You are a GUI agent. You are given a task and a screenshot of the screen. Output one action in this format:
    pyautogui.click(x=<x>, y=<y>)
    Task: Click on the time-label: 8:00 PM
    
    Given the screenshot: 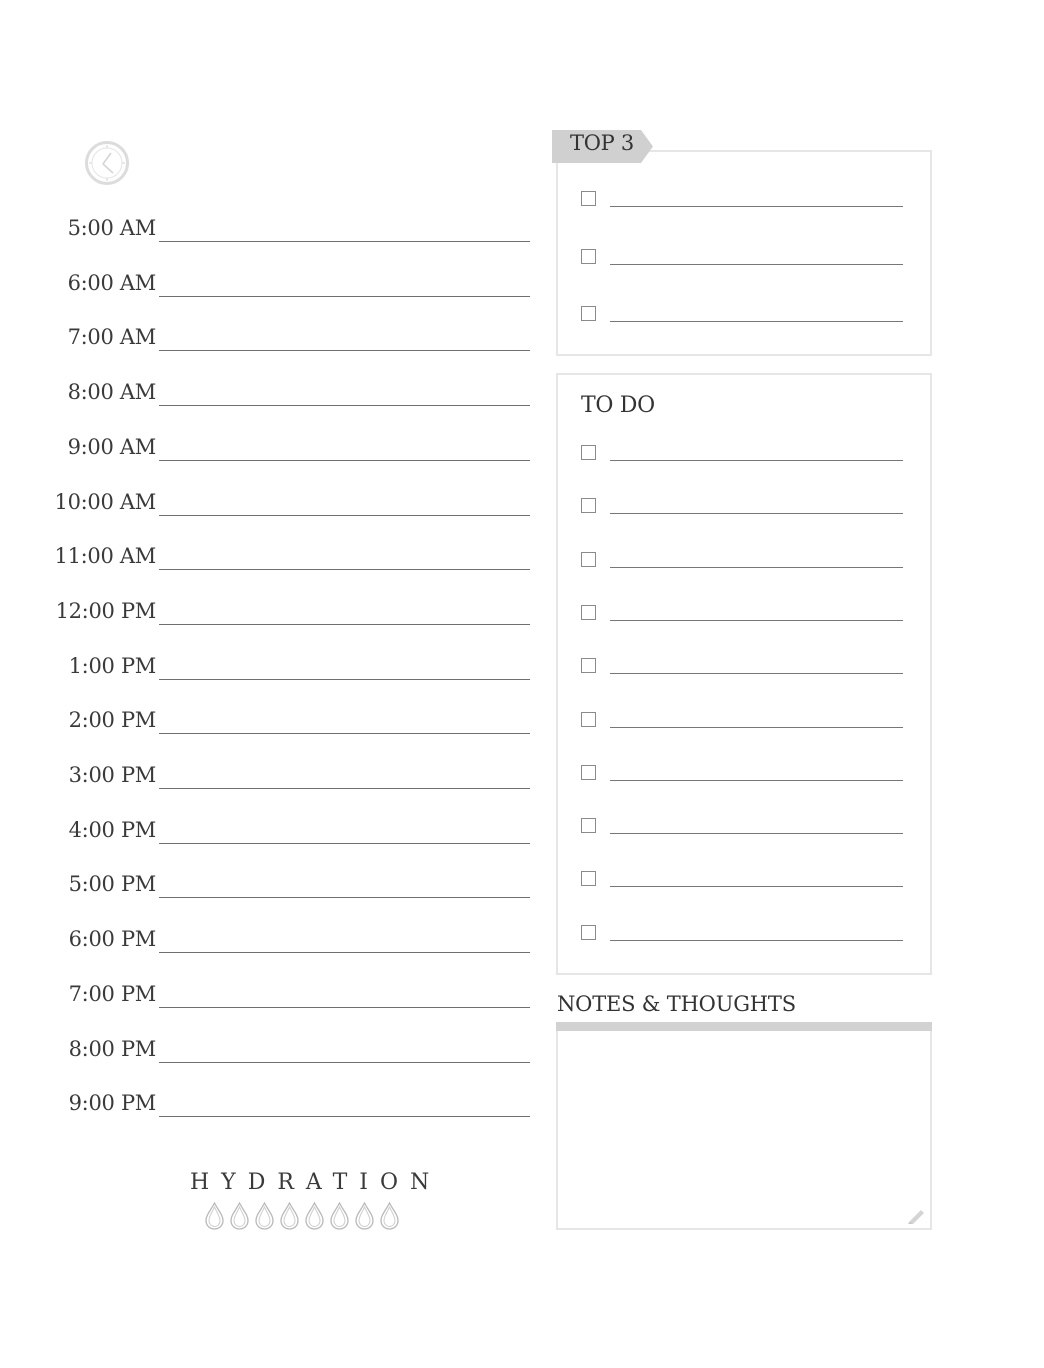 What is the action you would take?
    pyautogui.click(x=112, y=1048)
    